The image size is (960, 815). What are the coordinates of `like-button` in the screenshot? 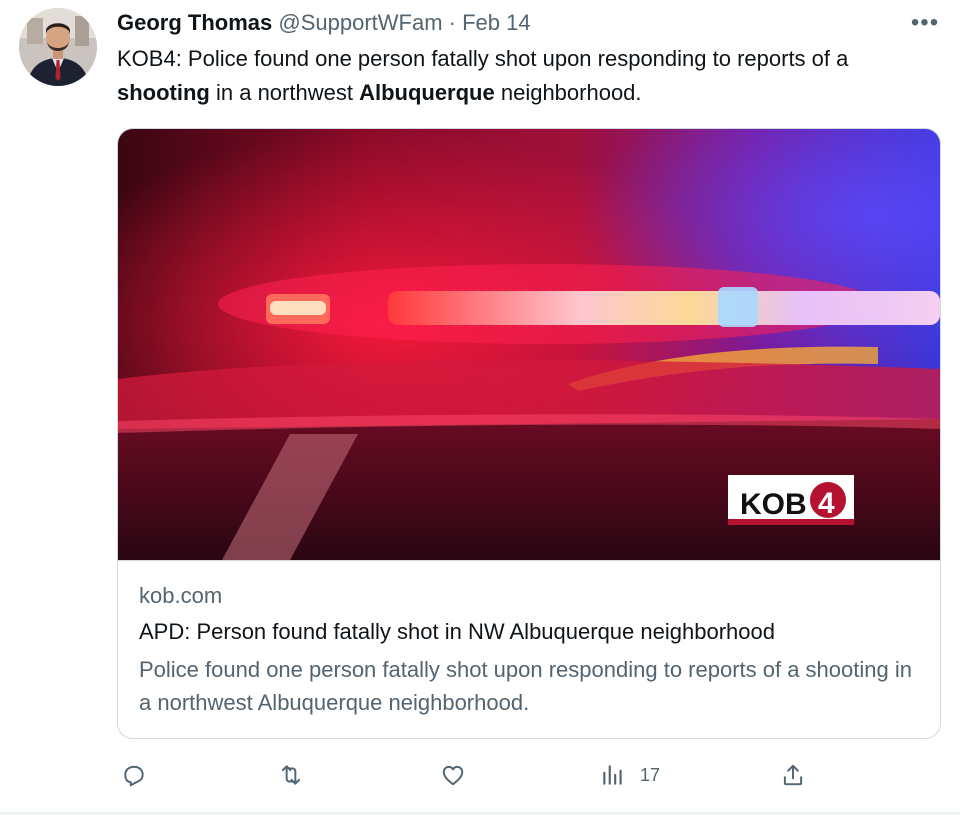 It's located at (453, 775).